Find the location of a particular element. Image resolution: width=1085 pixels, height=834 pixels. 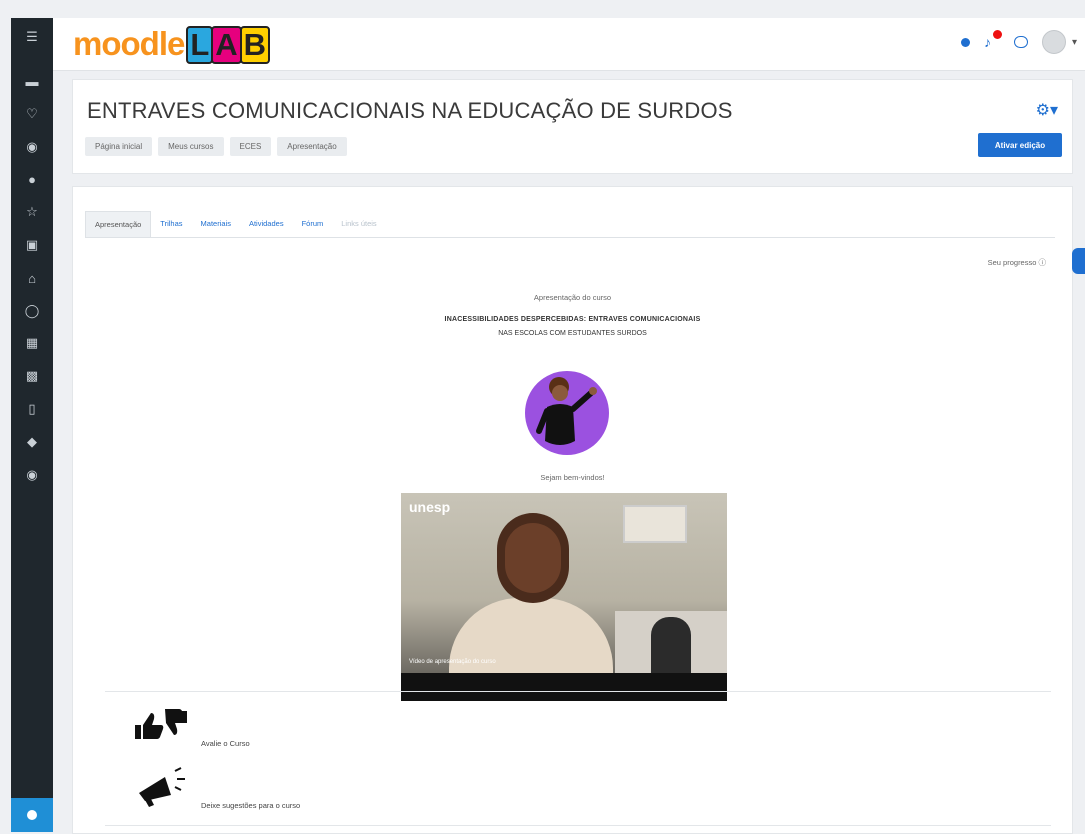

folder-icon: ▩ is located at coordinates (32, 376).